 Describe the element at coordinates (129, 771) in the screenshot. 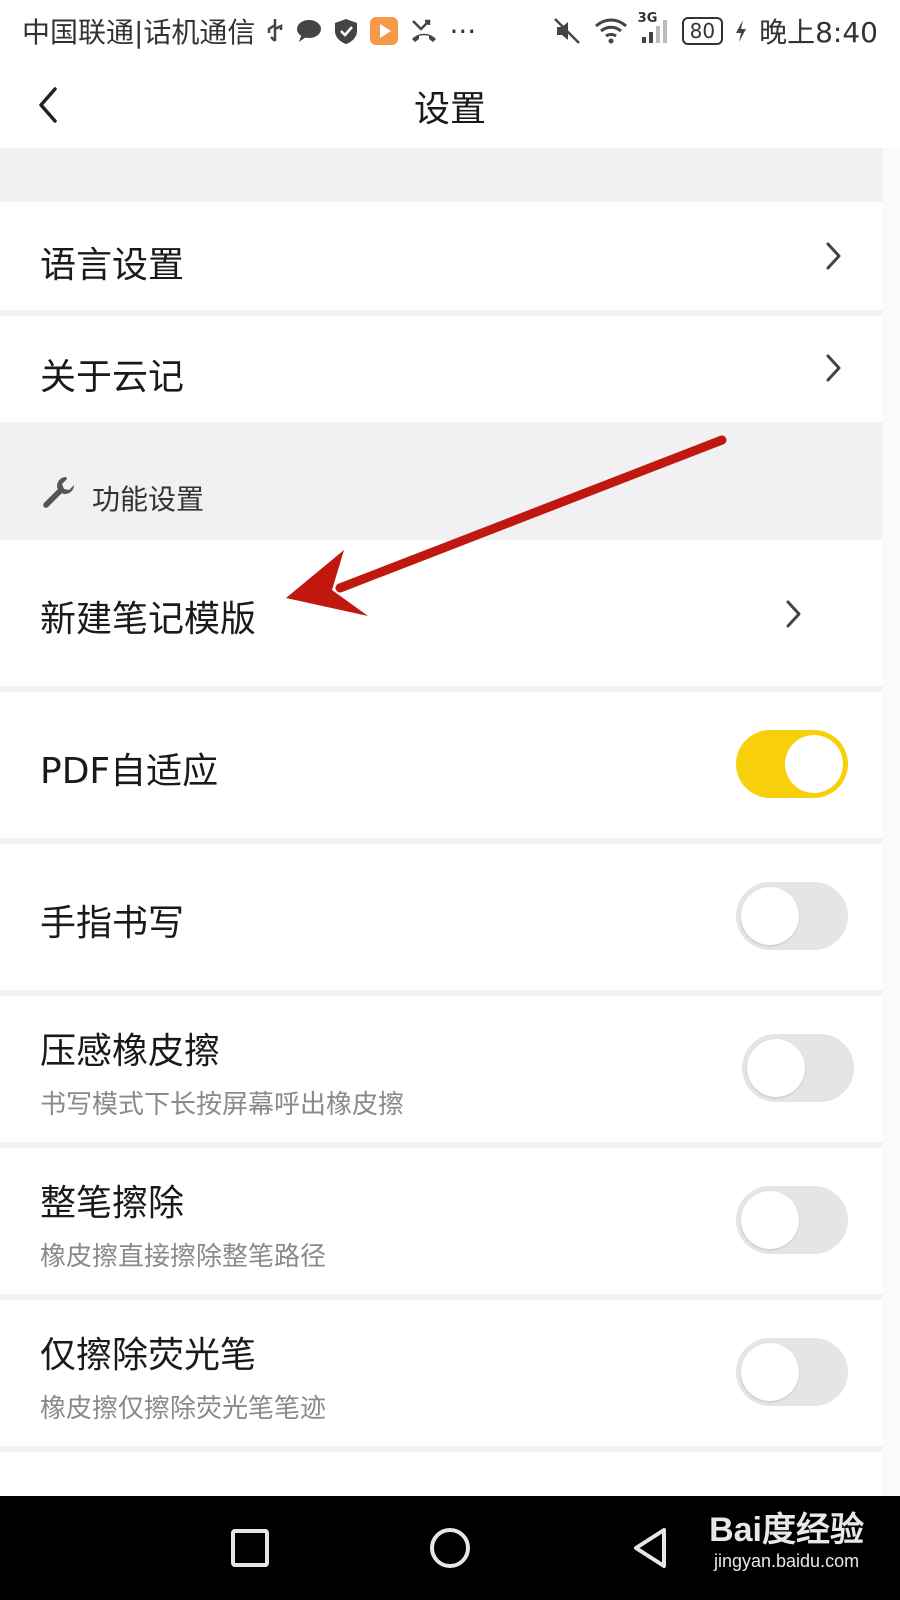

I see `pdf-fit-label: PDF自适应` at that location.